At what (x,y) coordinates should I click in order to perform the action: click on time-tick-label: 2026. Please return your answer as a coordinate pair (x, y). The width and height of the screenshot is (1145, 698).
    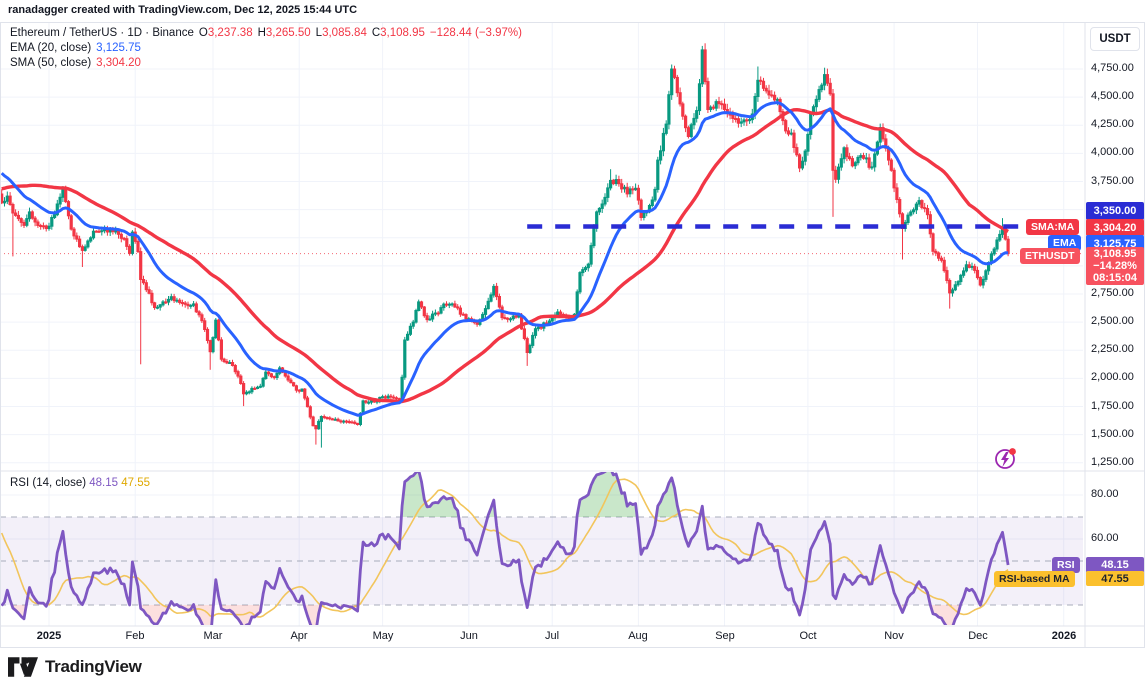
    Looking at the image, I should click on (1064, 636).